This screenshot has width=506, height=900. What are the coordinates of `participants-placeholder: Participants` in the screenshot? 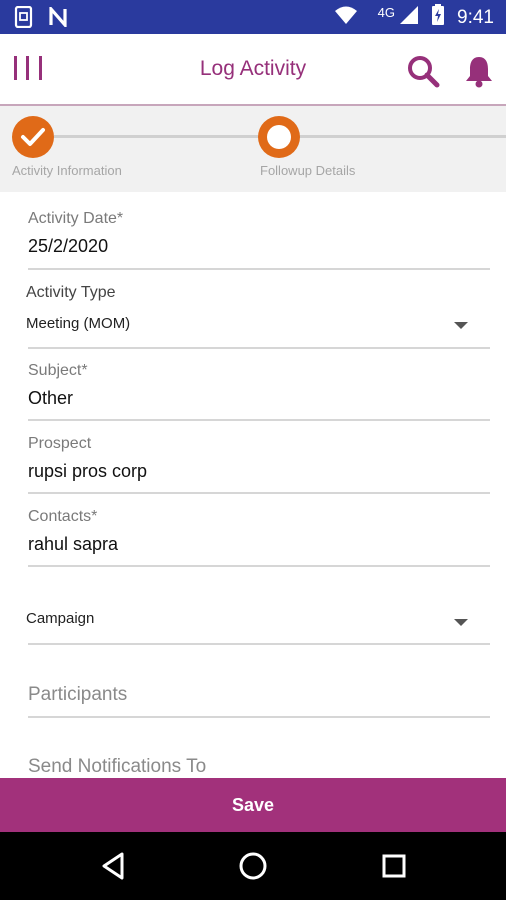 It's located at (78, 694).